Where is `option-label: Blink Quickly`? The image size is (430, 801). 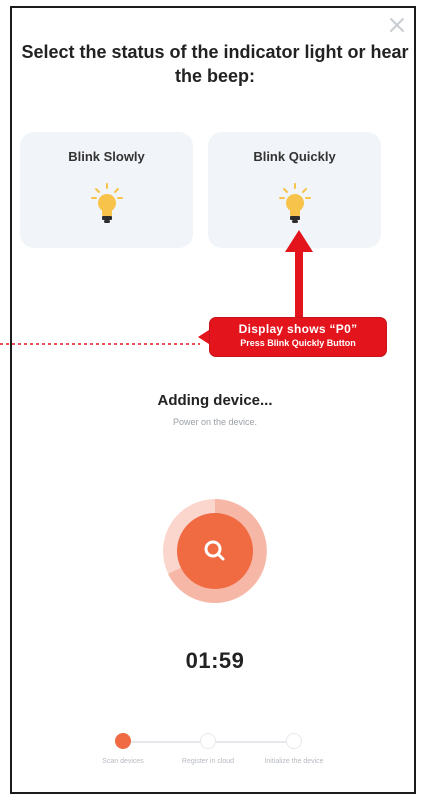
option-label: Blink Quickly is located at coordinates (294, 156).